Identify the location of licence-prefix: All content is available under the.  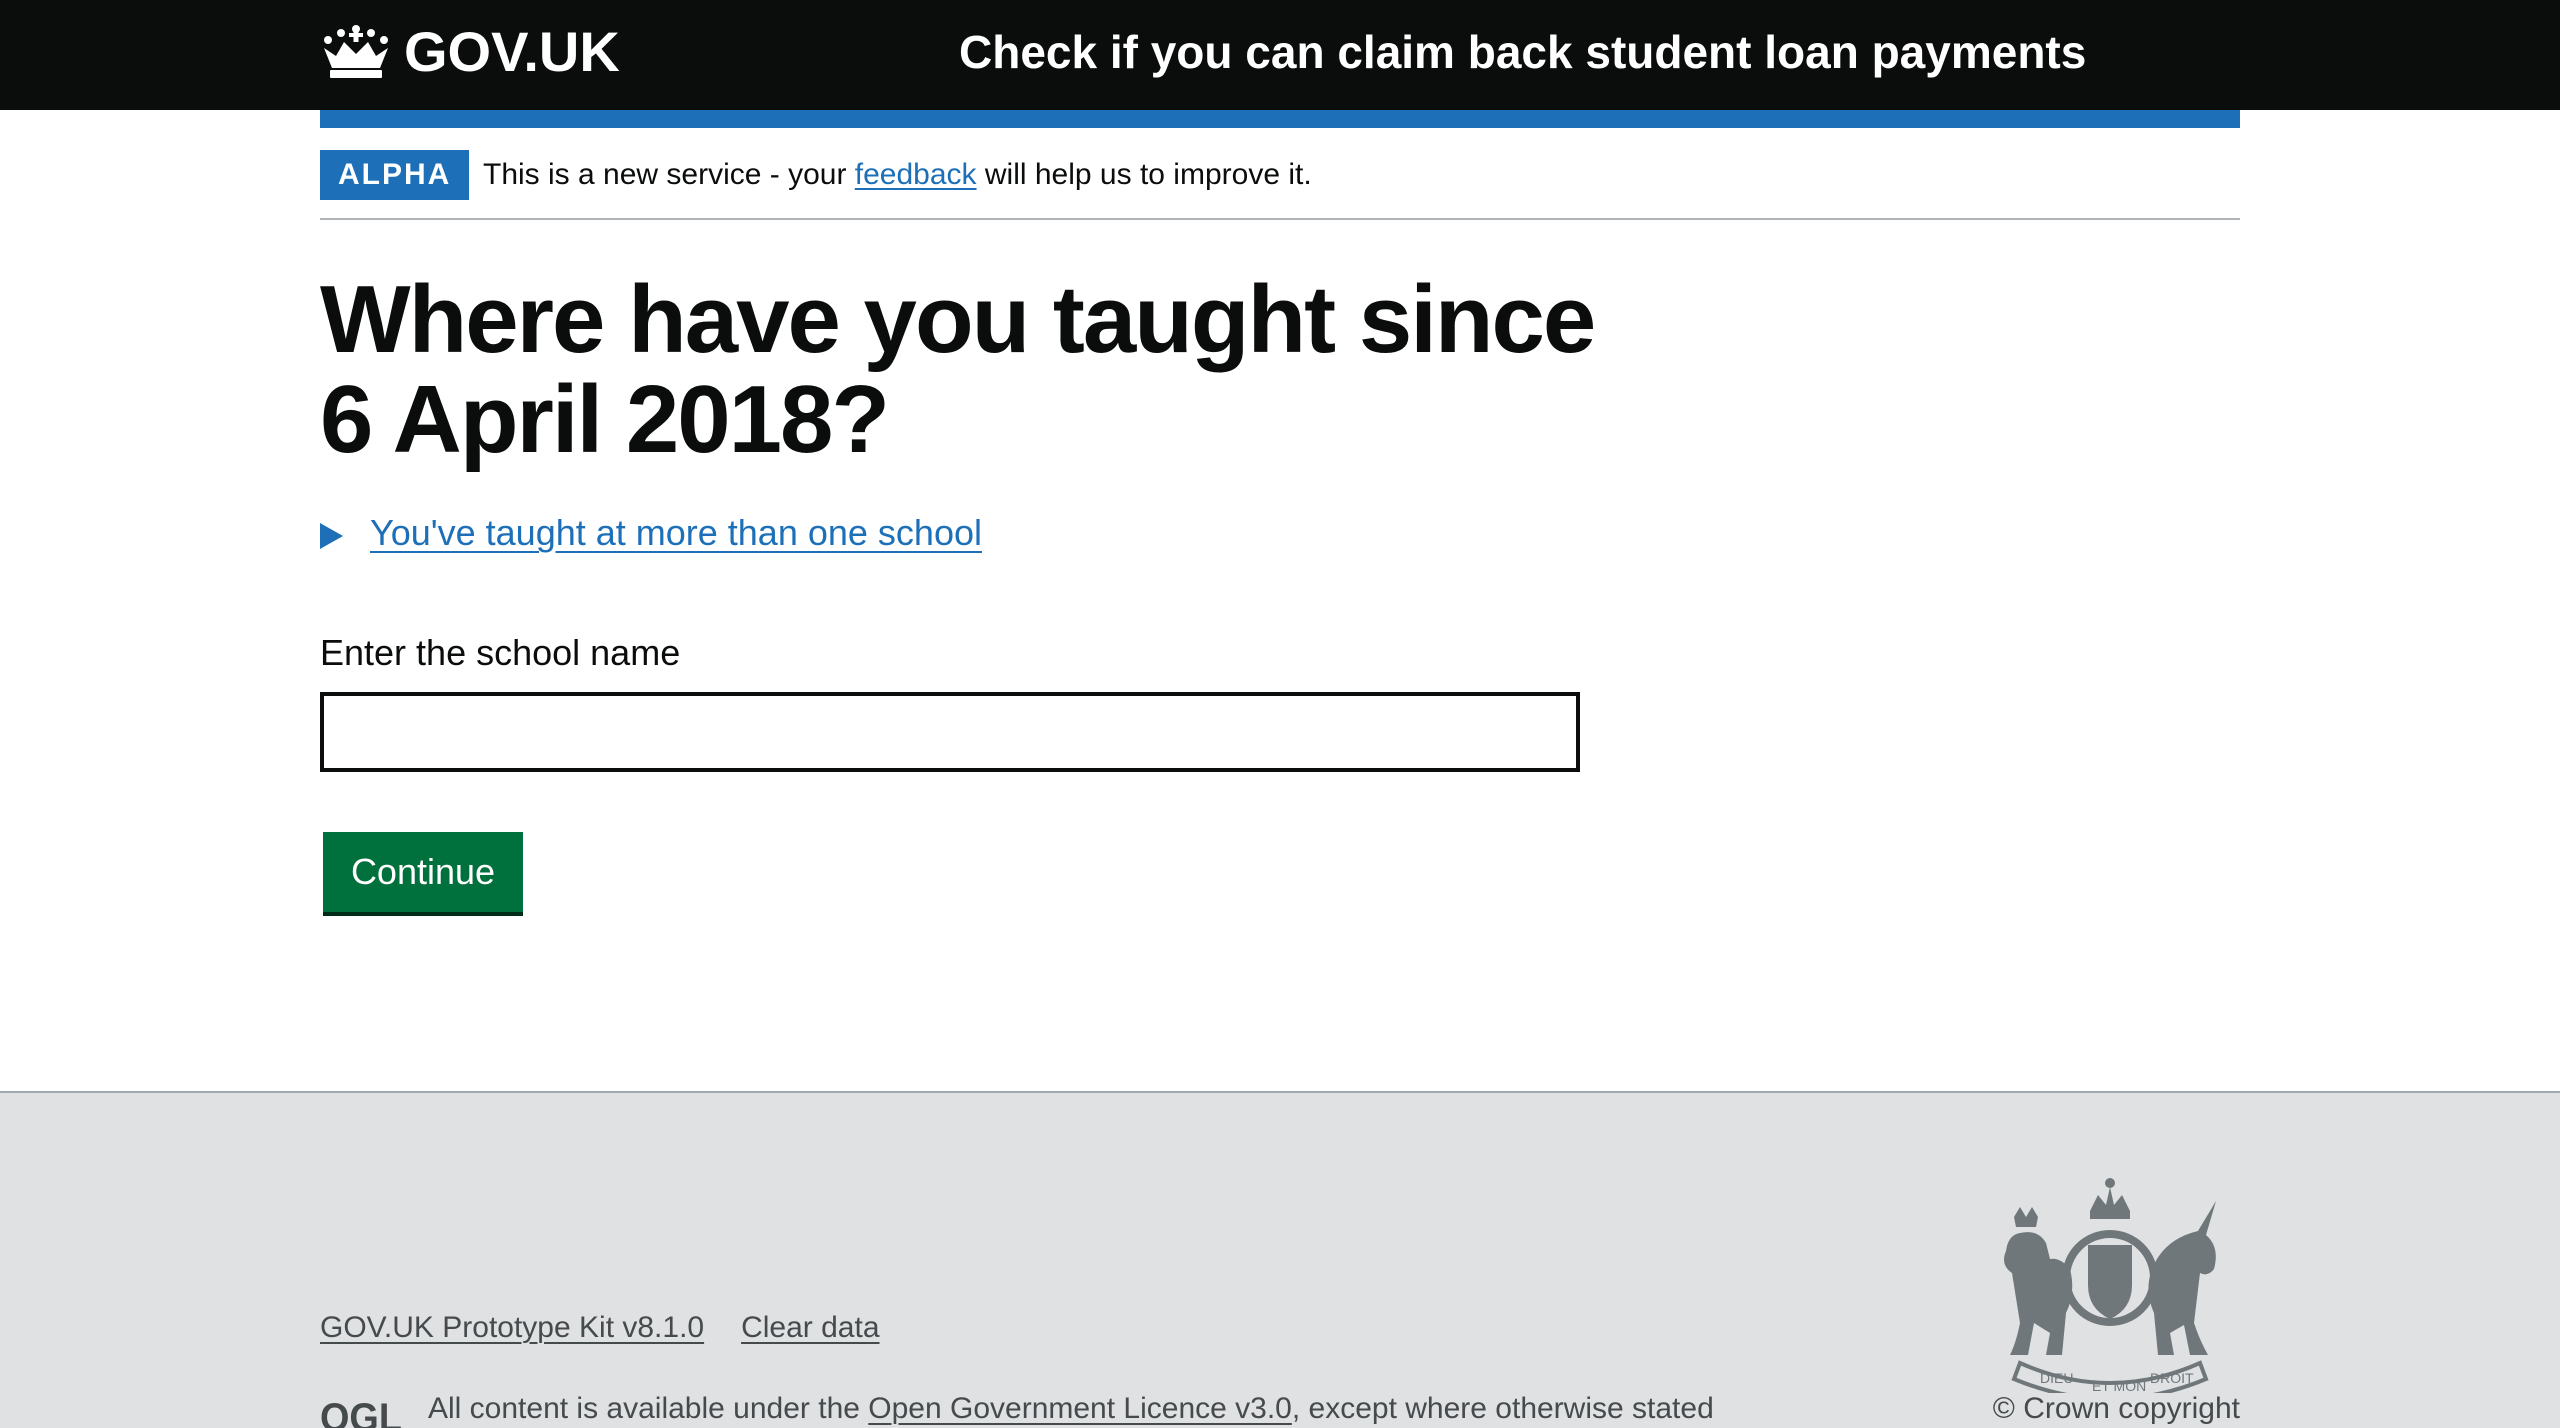
(648, 1408).